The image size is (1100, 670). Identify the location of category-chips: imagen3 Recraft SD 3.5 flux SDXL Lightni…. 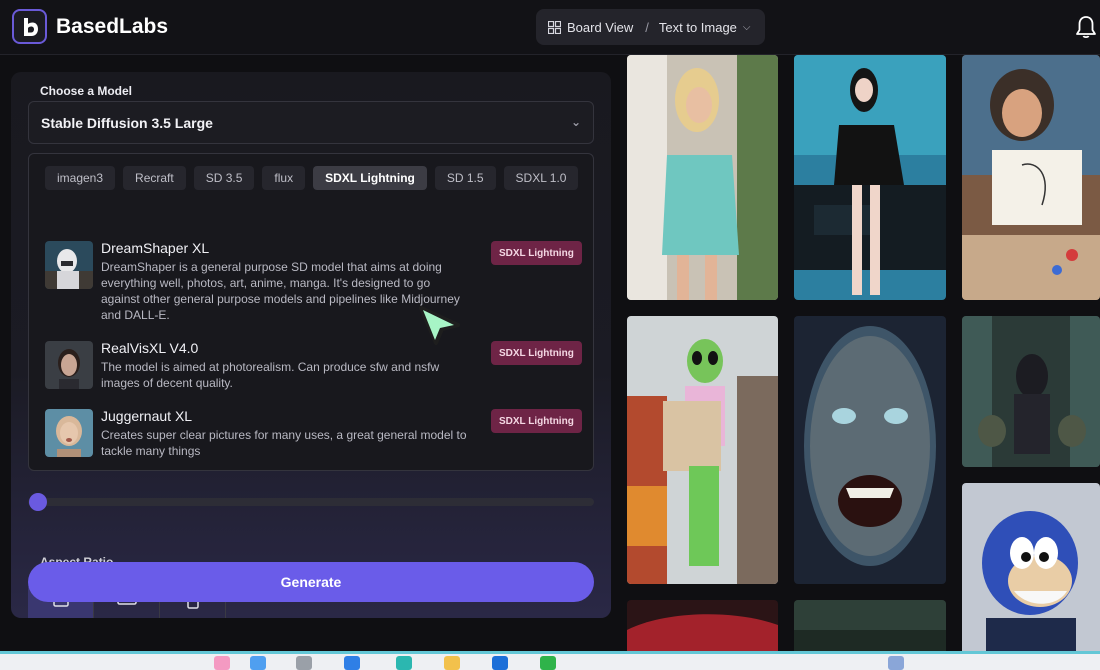
(315, 178).